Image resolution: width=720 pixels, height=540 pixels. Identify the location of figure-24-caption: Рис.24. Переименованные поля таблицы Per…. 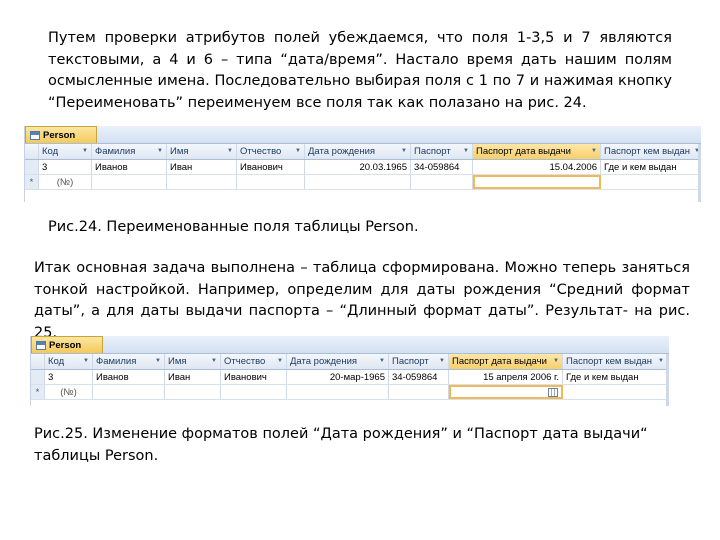
(233, 227).